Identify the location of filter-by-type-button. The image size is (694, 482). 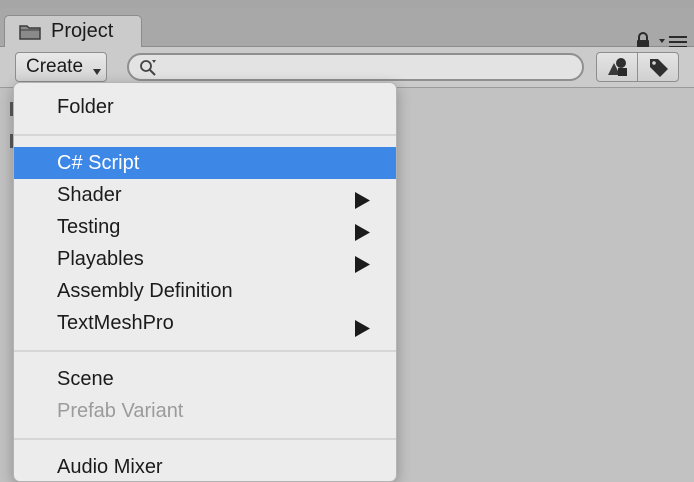
(617, 67).